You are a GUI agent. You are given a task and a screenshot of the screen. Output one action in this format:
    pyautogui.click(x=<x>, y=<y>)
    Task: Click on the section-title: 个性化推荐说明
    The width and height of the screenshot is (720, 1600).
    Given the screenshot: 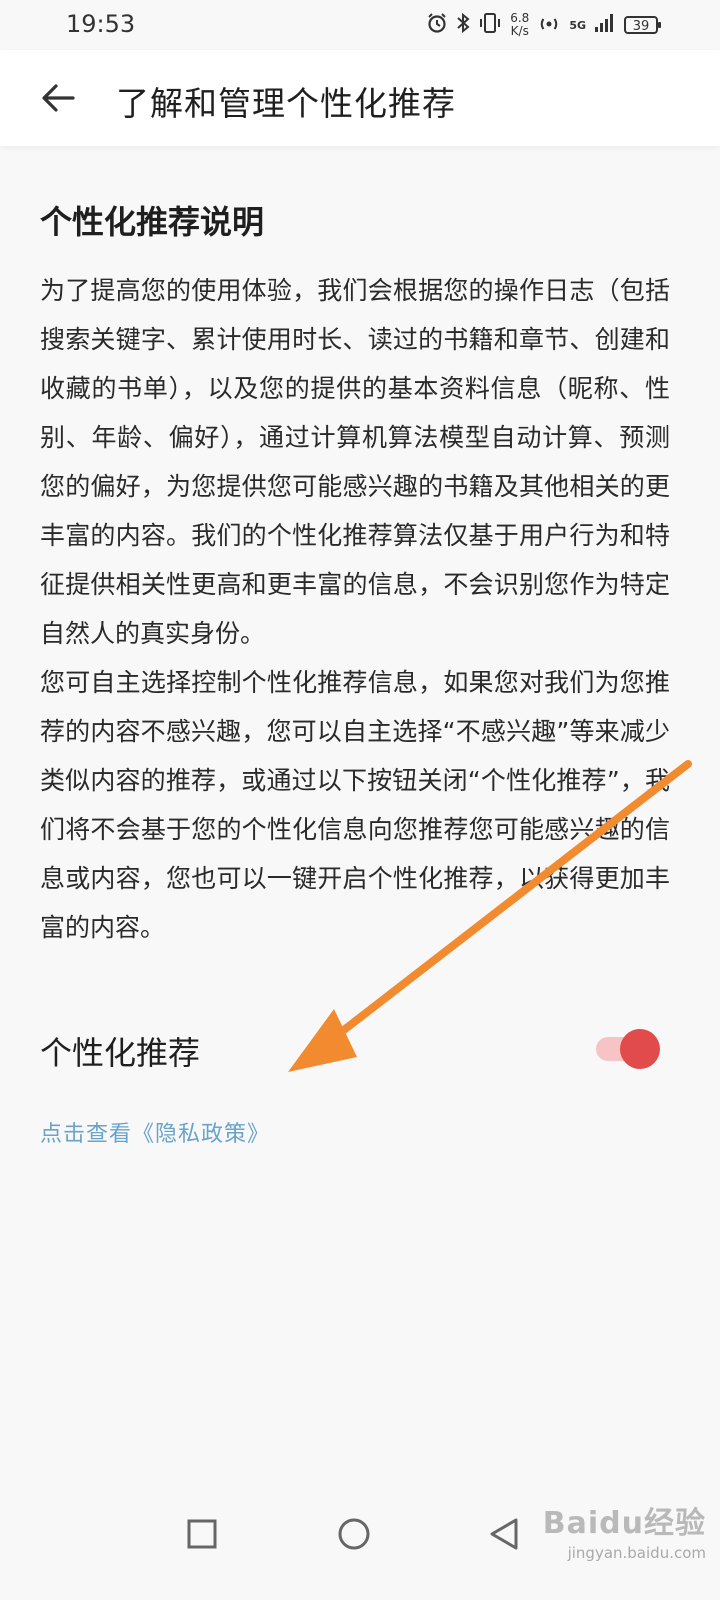 What is the action you would take?
    pyautogui.click(x=152, y=222)
    